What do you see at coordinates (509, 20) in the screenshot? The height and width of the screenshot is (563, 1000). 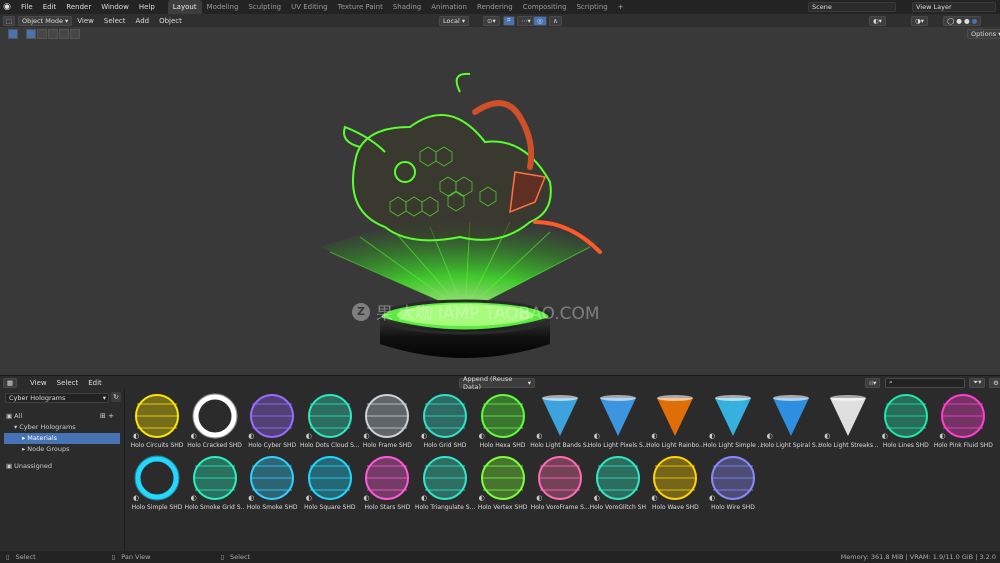 I see `snap-icon: ⌗` at bounding box center [509, 20].